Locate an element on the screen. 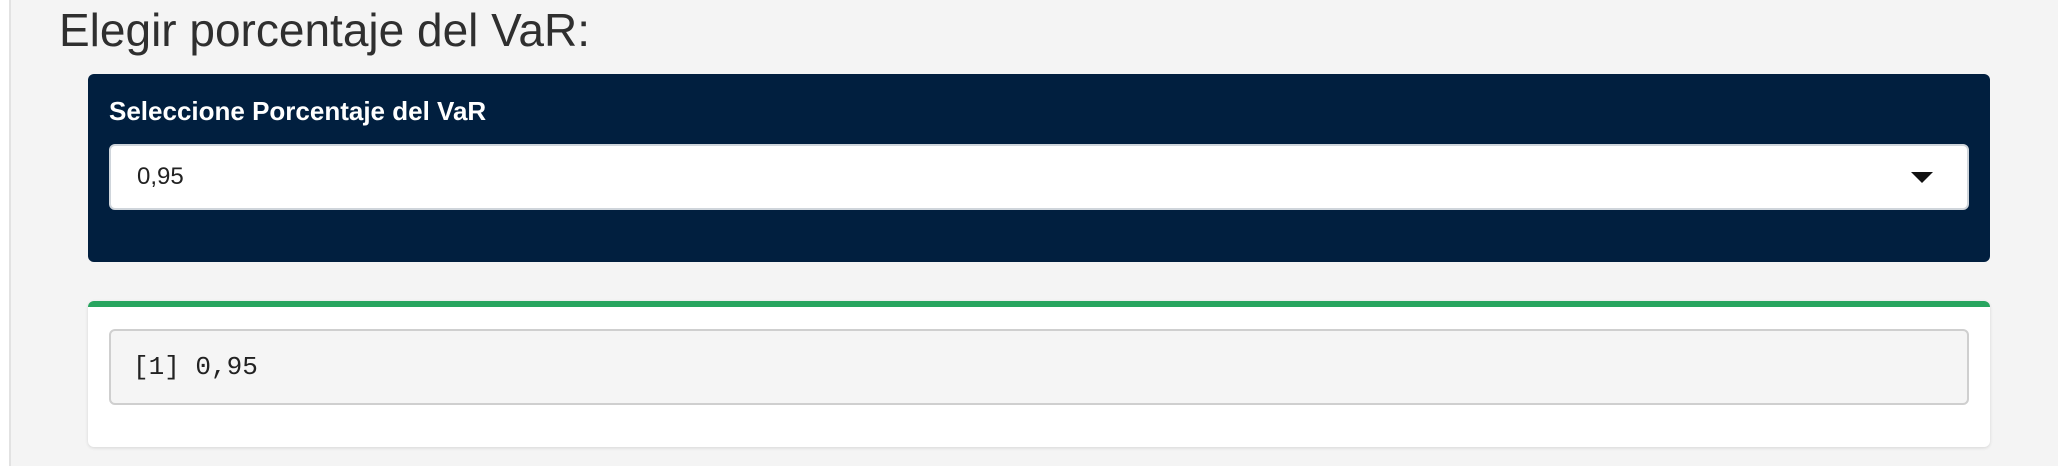 This screenshot has height=466, width=2058. verbatim-output: [1] 0,95 is located at coordinates (1039, 367).